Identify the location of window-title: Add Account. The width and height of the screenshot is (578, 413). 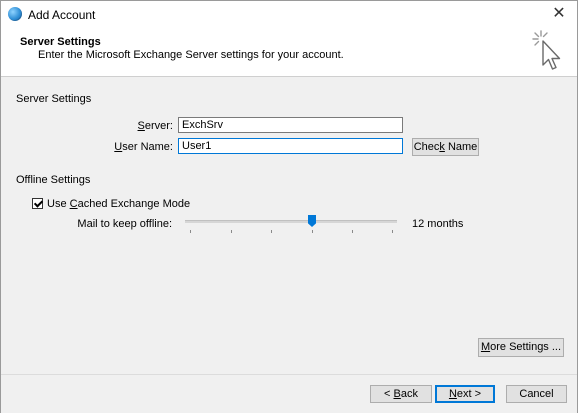
(62, 15).